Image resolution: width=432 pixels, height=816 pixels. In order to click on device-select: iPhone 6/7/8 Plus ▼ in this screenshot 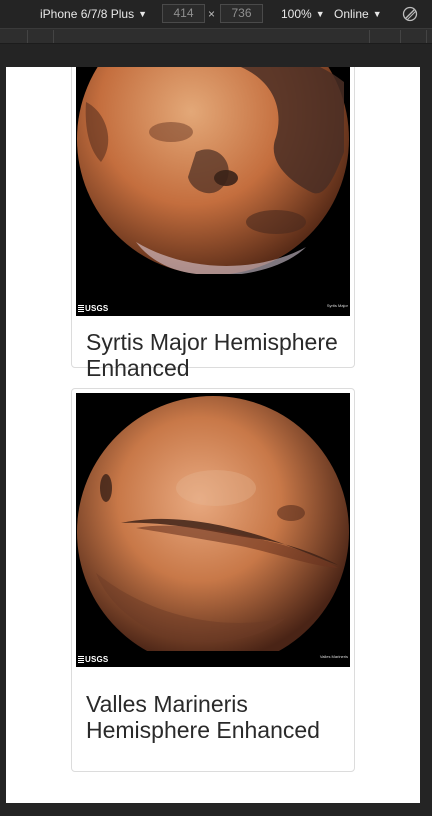, I will do `click(93, 14)`.